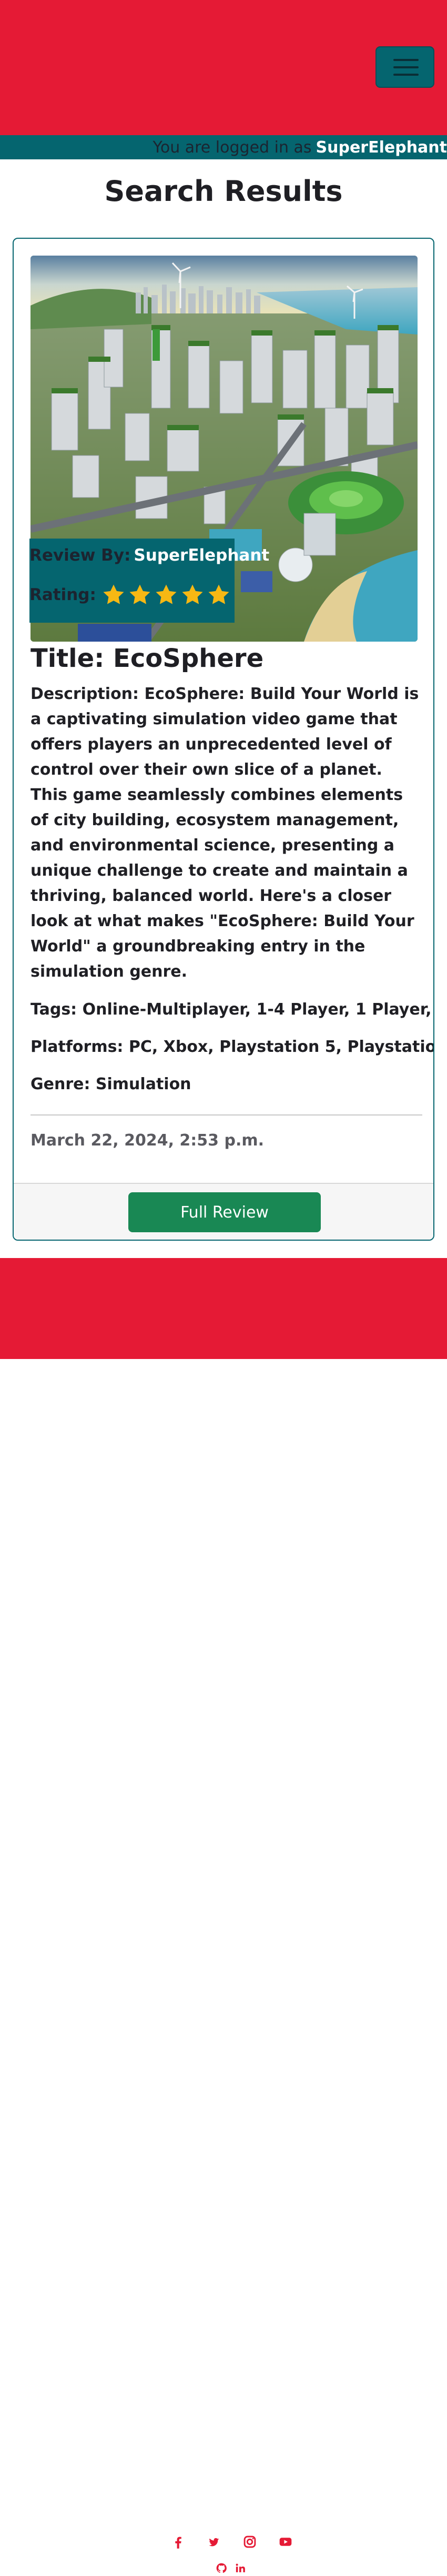 The image size is (447, 2576). I want to click on review-by-user: SuperElephant, so click(202, 556).